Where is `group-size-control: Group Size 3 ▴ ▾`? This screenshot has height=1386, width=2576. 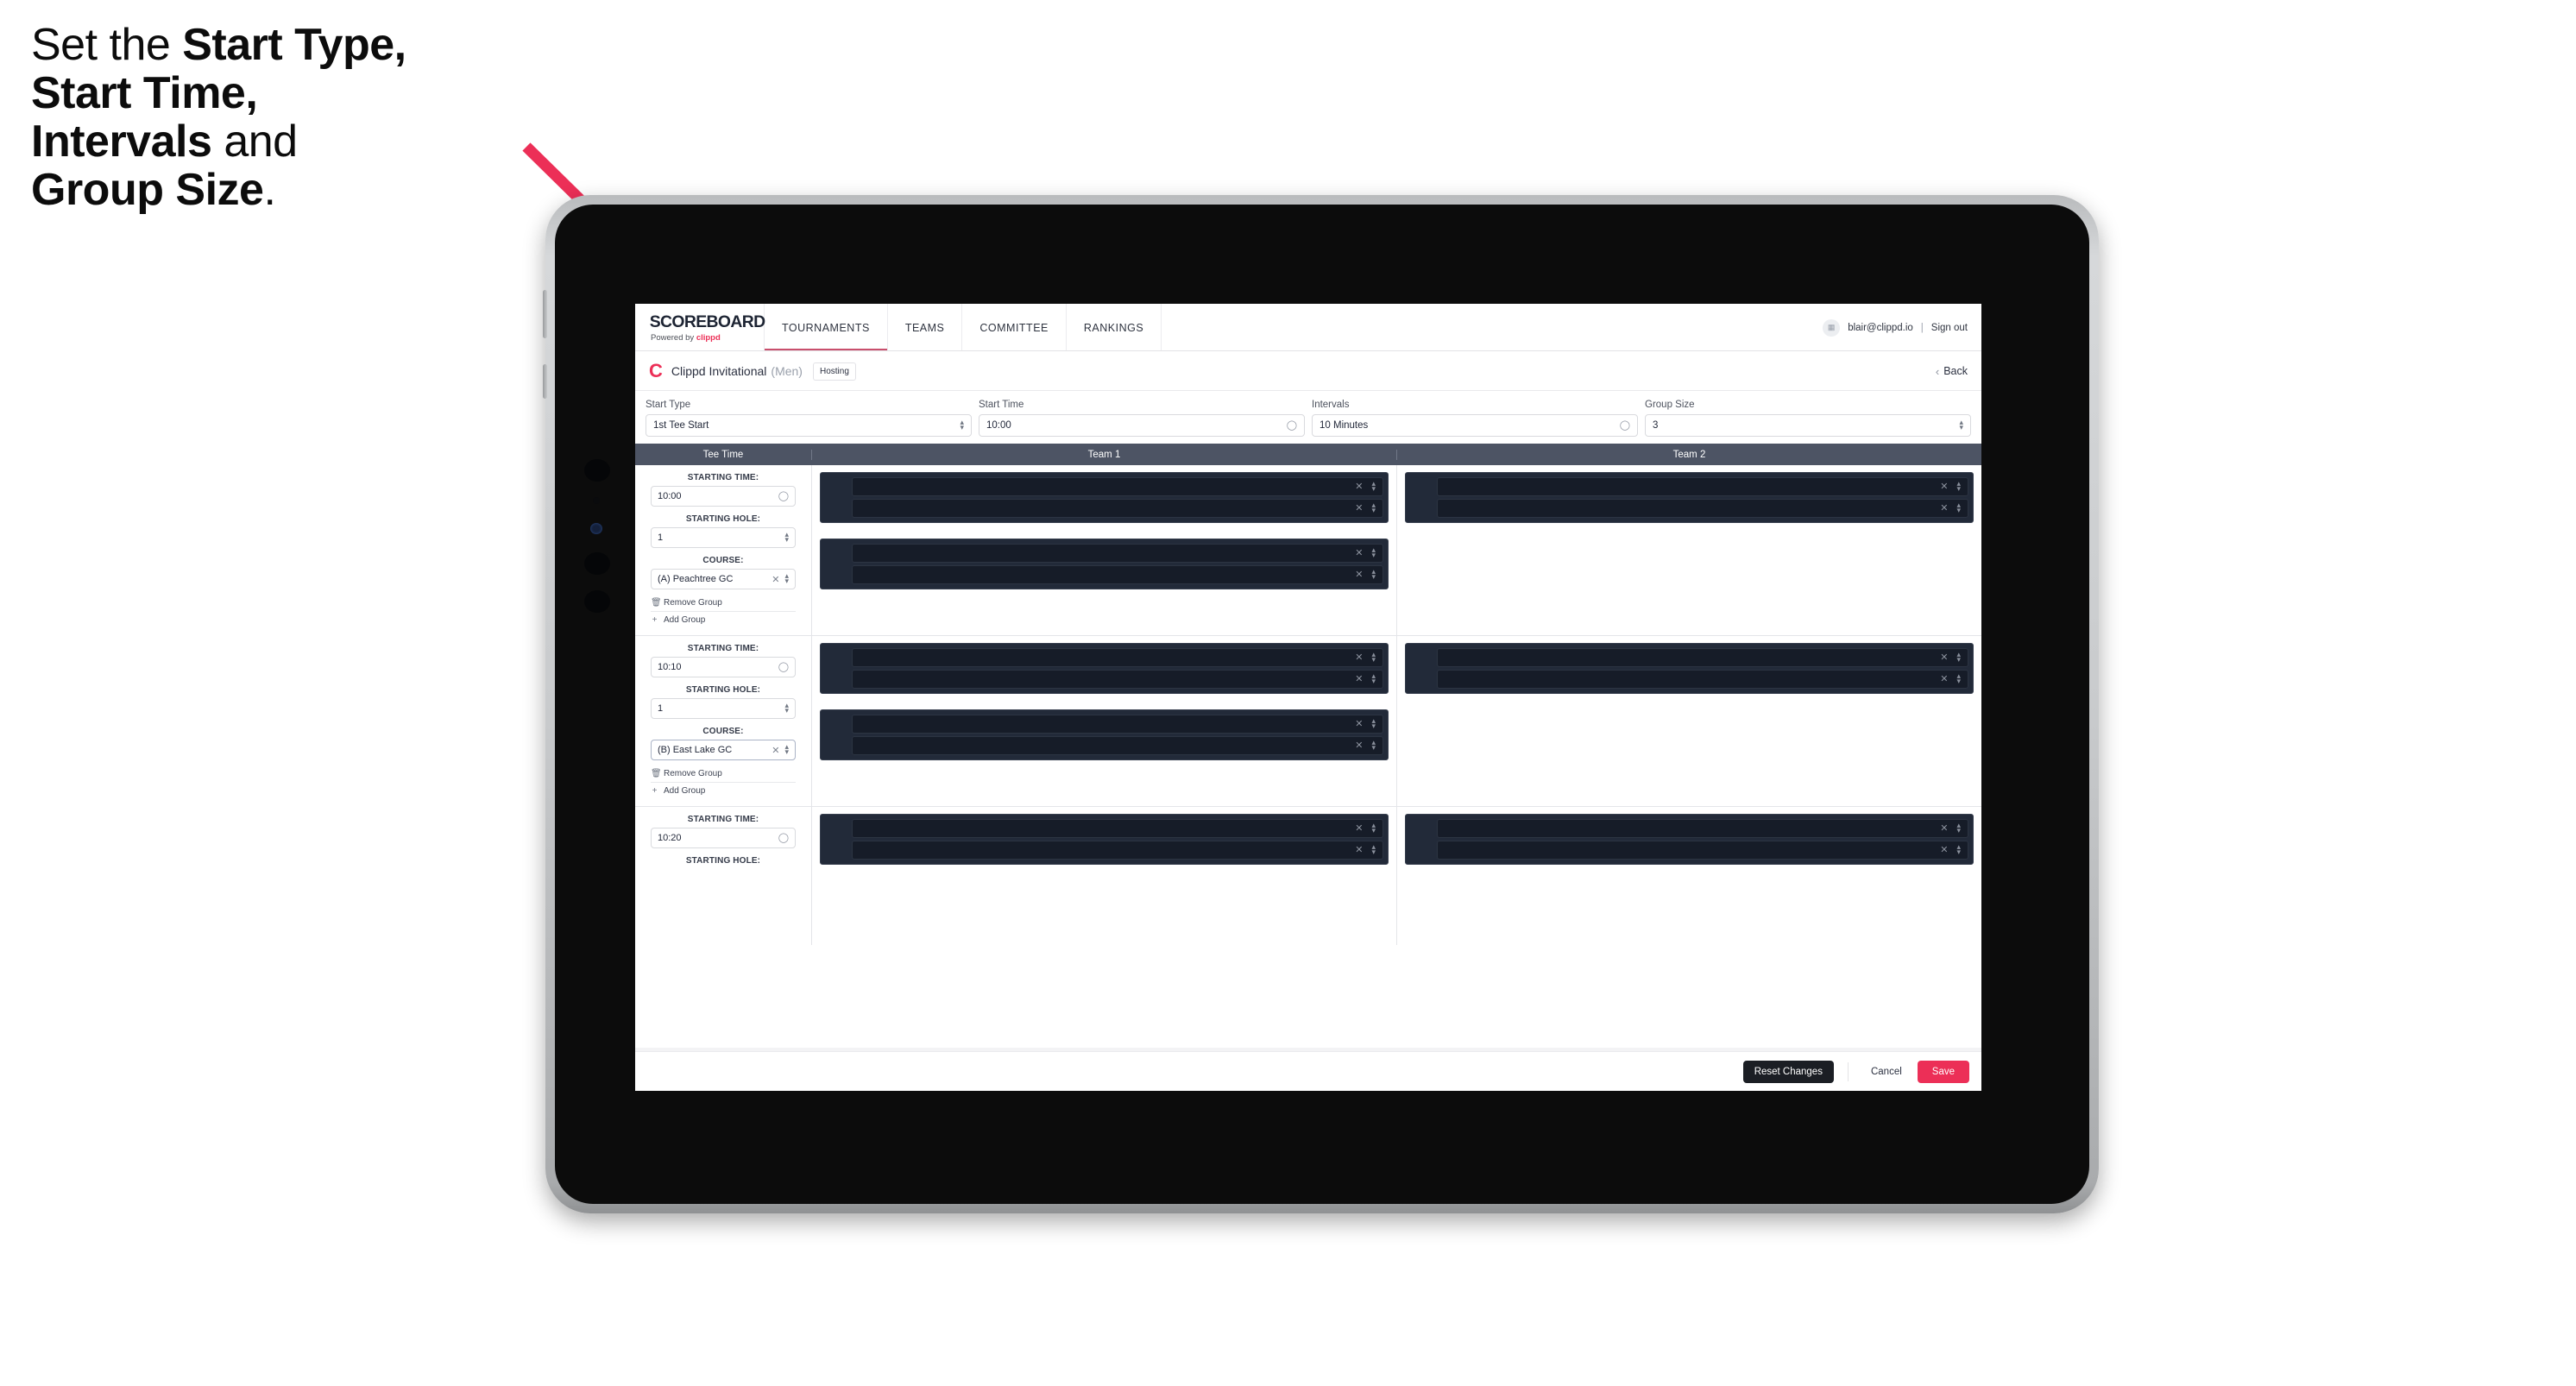
group-size-control: Group Size 3 ▴ ▾ is located at coordinates (1808, 418).